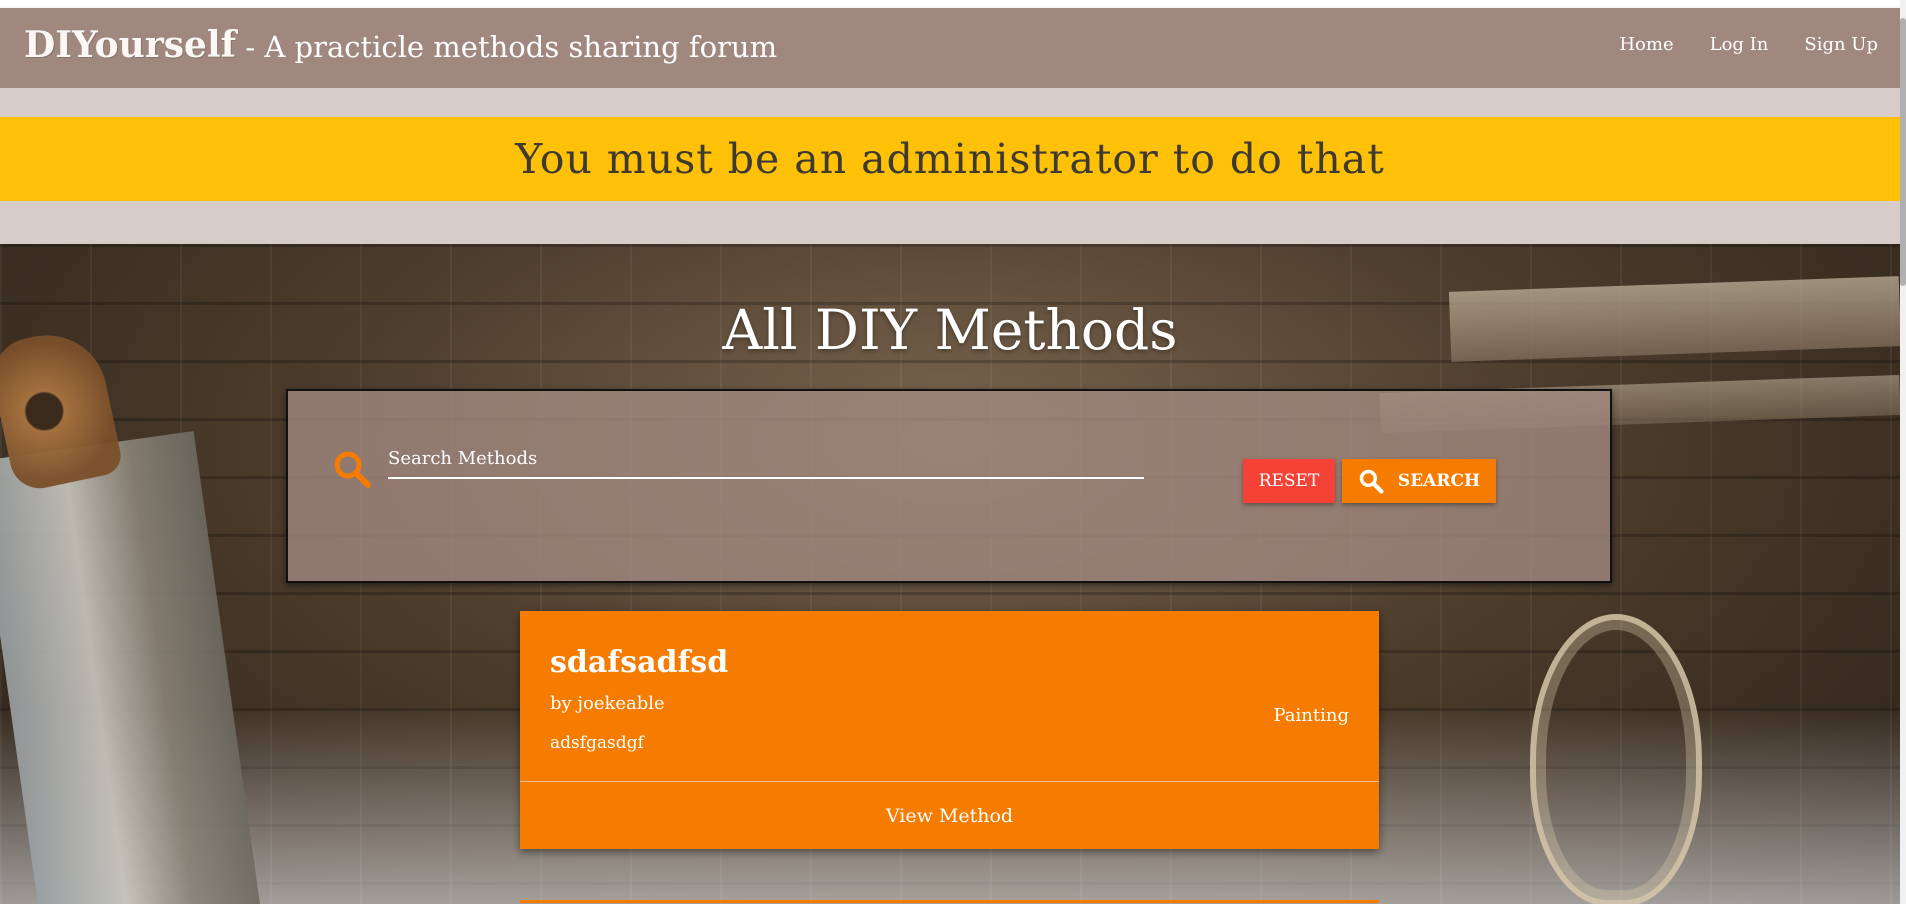 The height and width of the screenshot is (904, 1906). I want to click on flash-message: You must be an administrator to do that, so click(950, 159).